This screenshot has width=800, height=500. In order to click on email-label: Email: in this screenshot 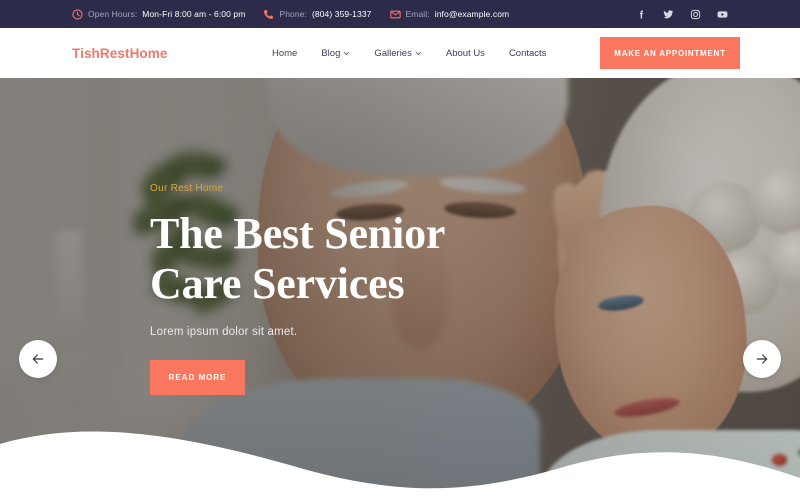, I will do `click(417, 14)`.